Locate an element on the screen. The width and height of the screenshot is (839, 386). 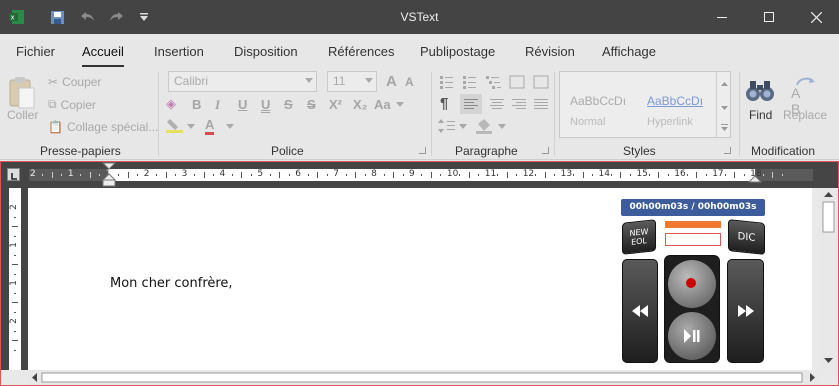
ruler-number: 12 is located at coordinates (528, 174).